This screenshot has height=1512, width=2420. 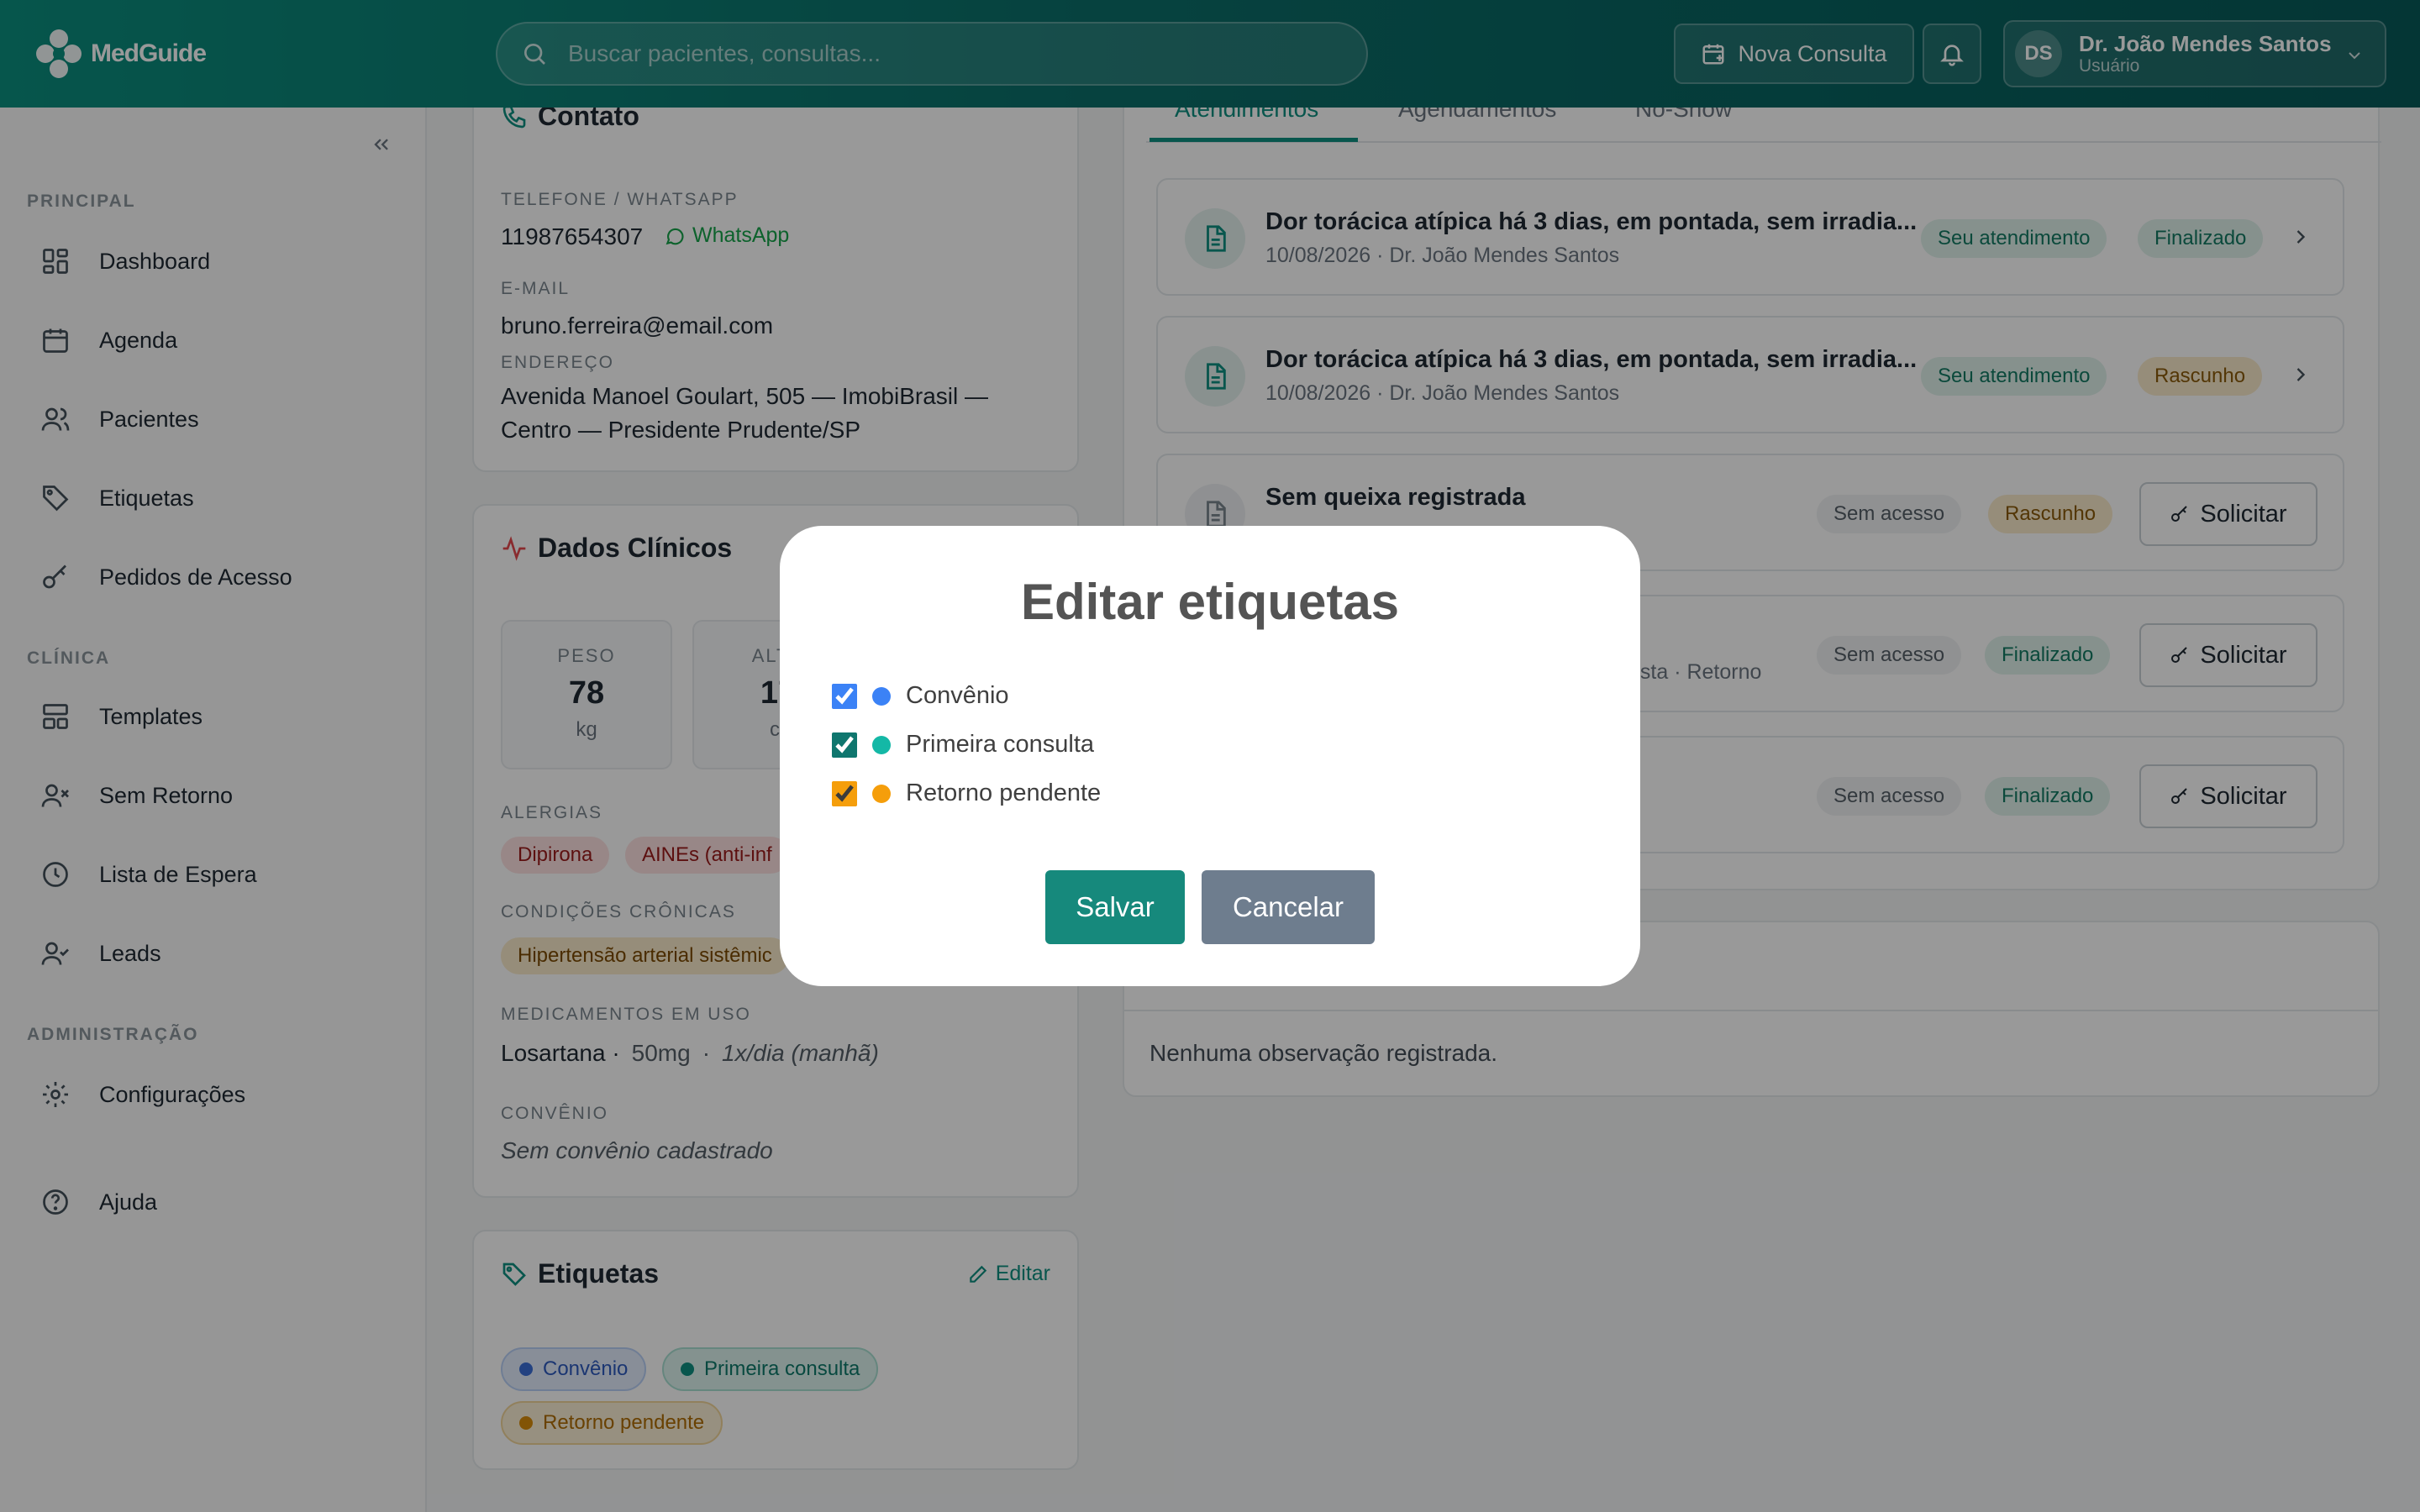 What do you see at coordinates (958, 695) in the screenshot?
I see `tag-option-label: Convênio` at bounding box center [958, 695].